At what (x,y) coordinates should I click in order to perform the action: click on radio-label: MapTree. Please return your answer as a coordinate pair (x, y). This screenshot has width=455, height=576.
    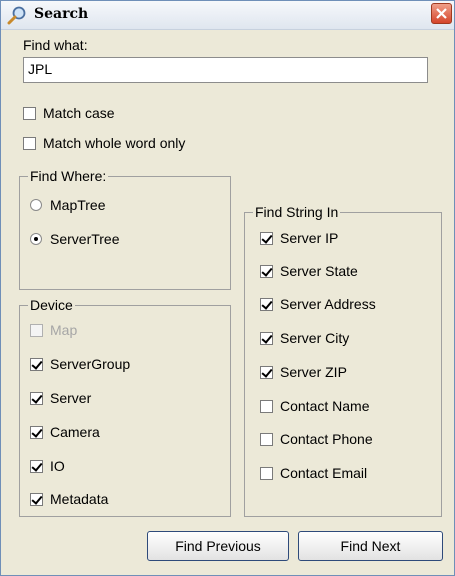
    Looking at the image, I should click on (78, 205).